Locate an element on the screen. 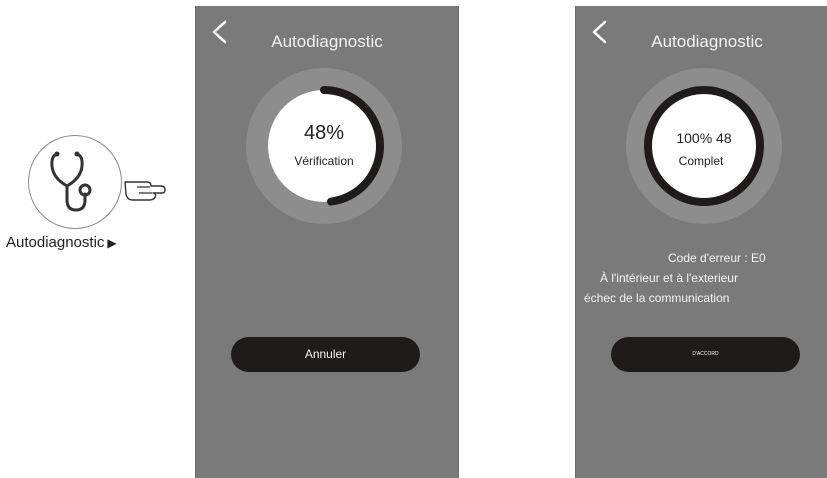  progress-ring: 100% 48 Complet is located at coordinates (704, 146).